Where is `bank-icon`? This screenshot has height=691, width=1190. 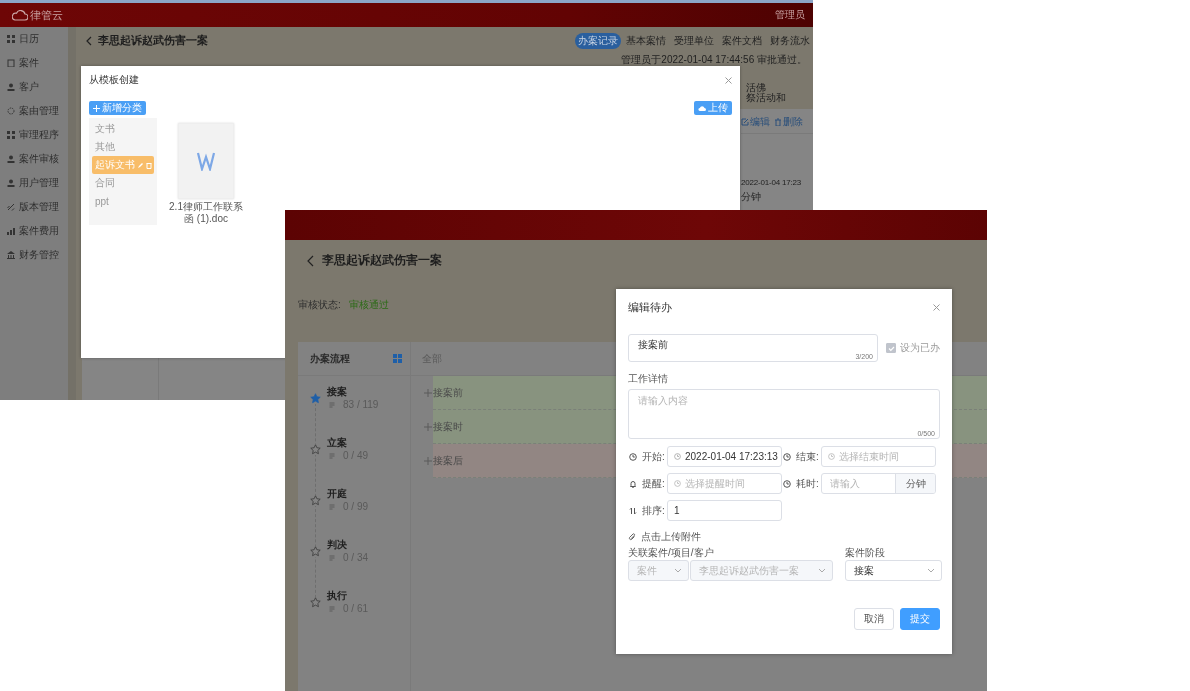 bank-icon is located at coordinates (11, 255).